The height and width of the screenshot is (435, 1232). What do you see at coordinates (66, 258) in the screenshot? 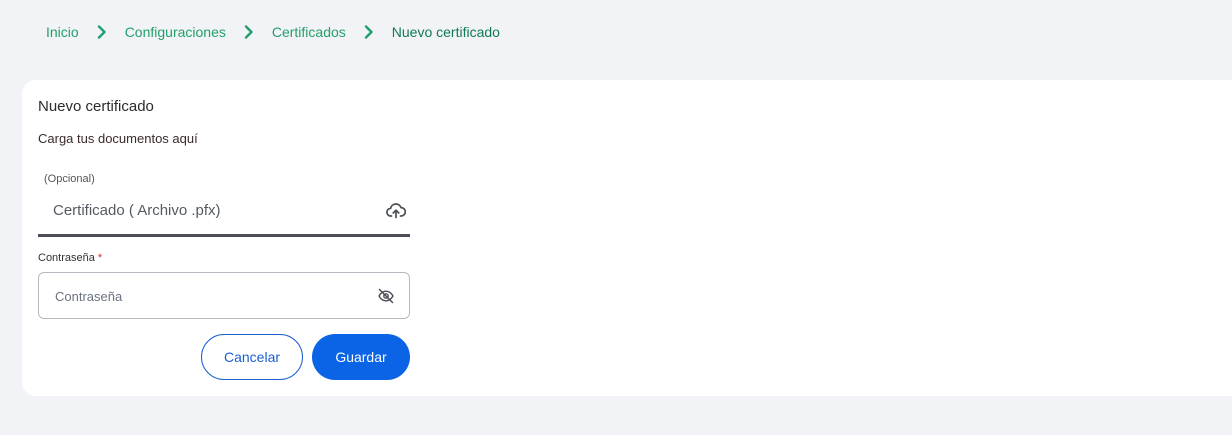
I see `password-label-text: Contraseña` at bounding box center [66, 258].